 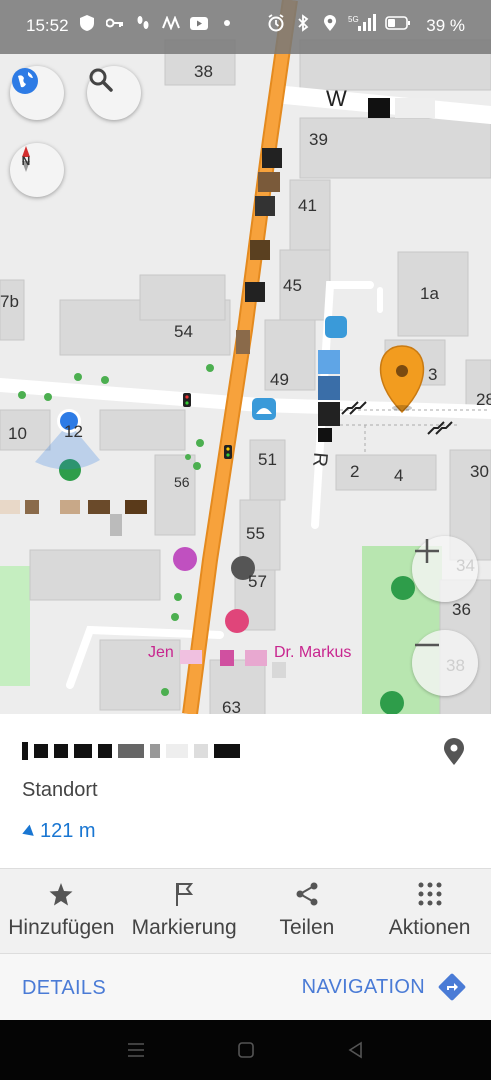 I want to click on building-number: 56, so click(x=182, y=482).